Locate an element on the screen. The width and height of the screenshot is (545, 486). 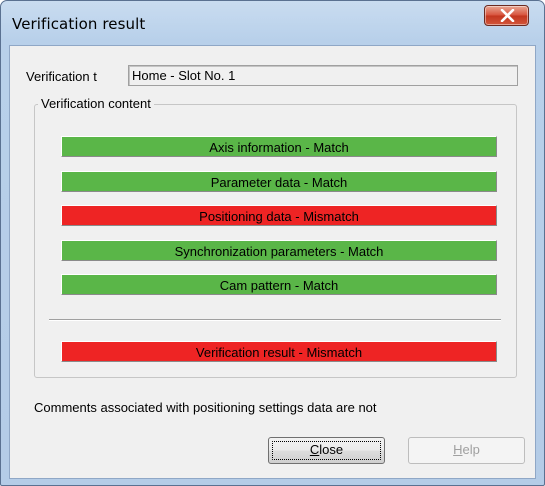
window-close-button is located at coordinates (506, 15).